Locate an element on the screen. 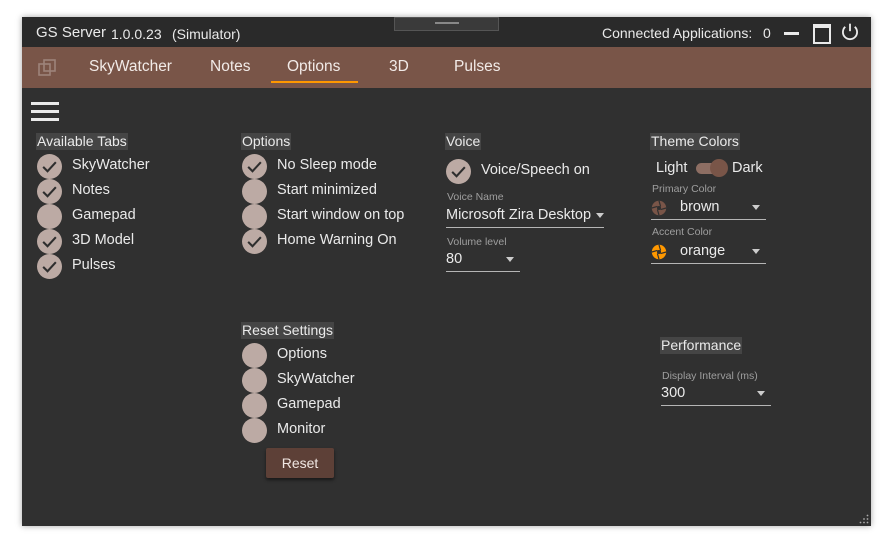  checkbox-label: Home Warning On is located at coordinates (337, 240).